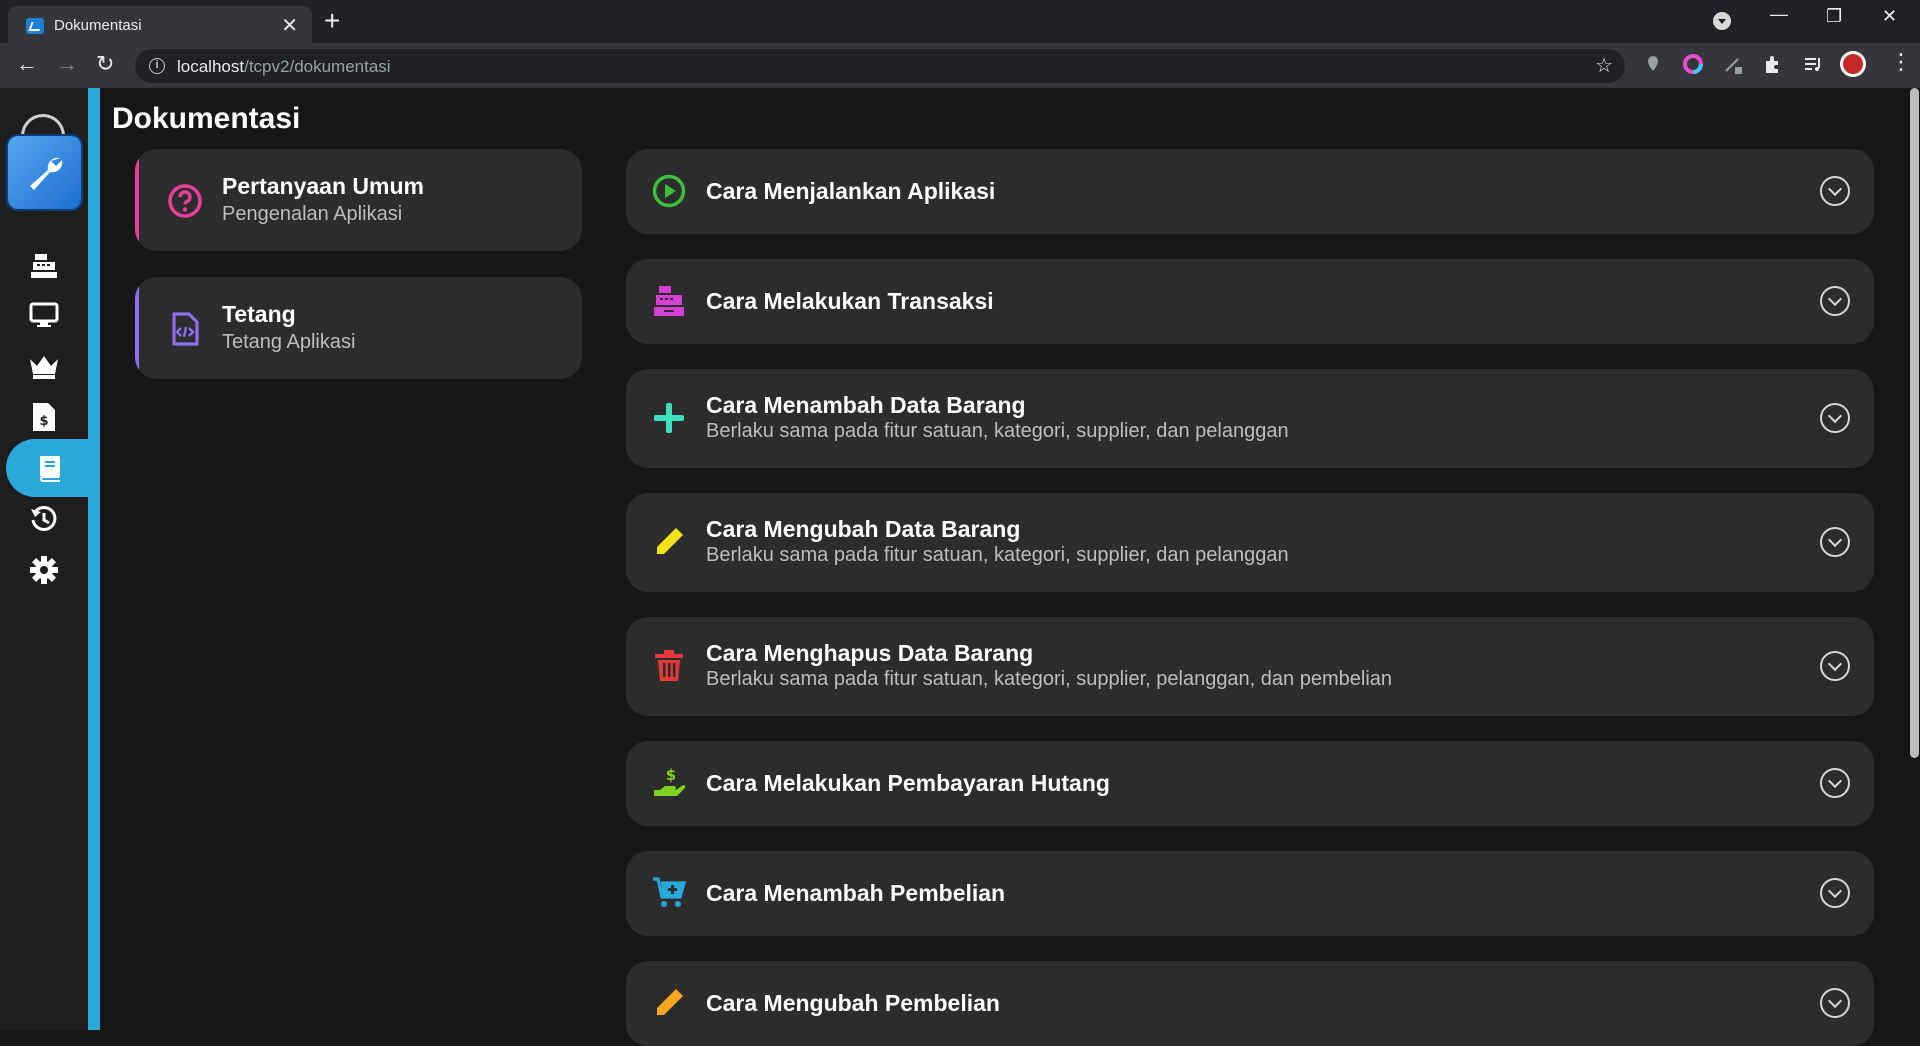 Image resolution: width=1920 pixels, height=1046 pixels. I want to click on crown-icon, so click(44, 367).